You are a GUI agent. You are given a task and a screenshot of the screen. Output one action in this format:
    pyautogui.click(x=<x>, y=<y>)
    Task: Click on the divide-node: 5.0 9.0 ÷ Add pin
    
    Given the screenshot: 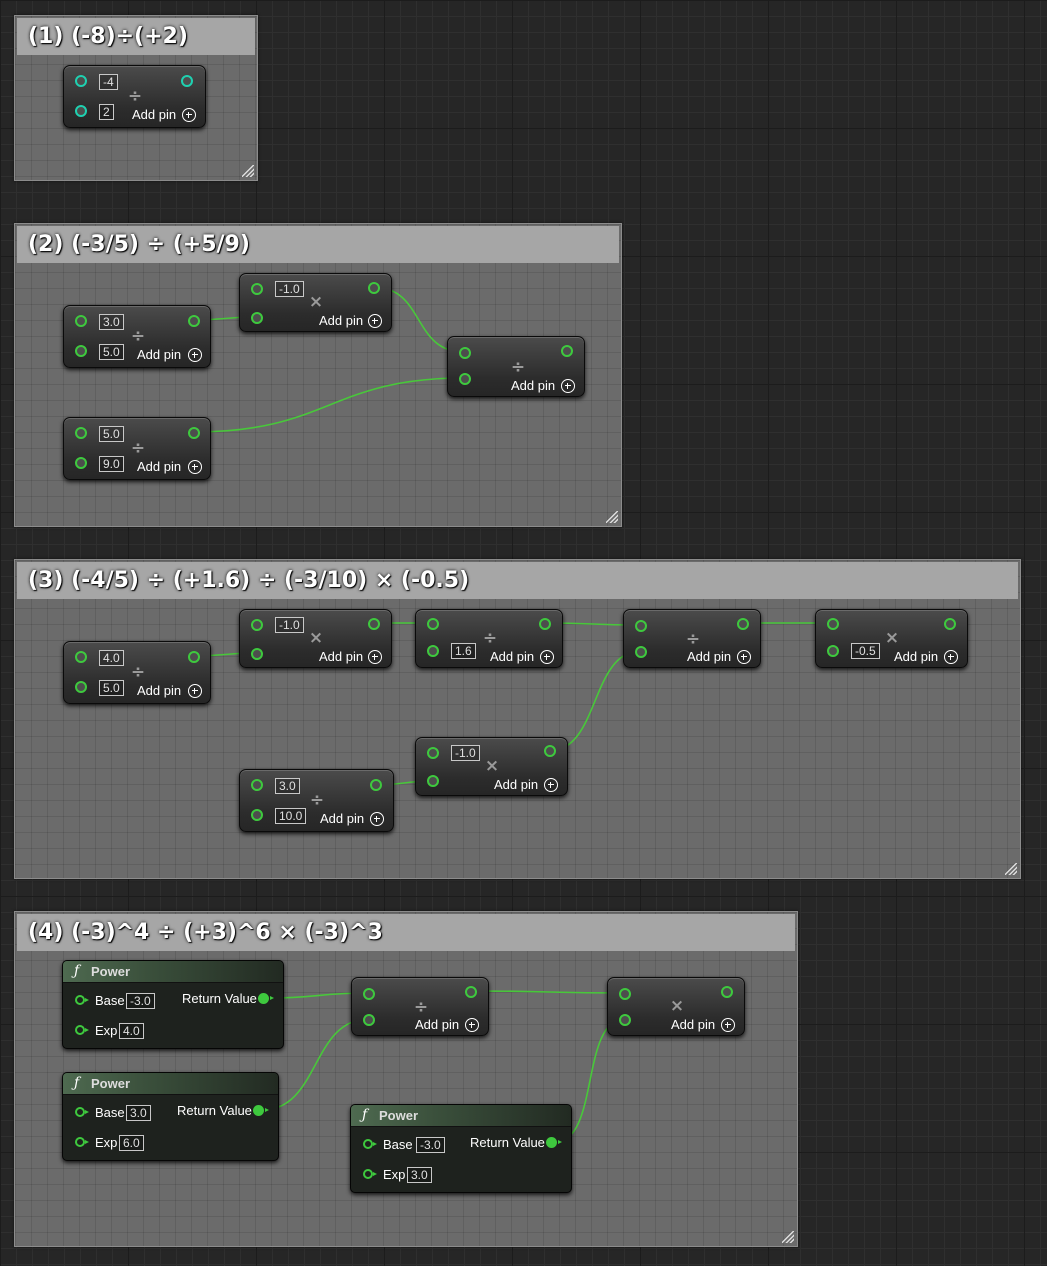 What is the action you would take?
    pyautogui.click(x=137, y=448)
    